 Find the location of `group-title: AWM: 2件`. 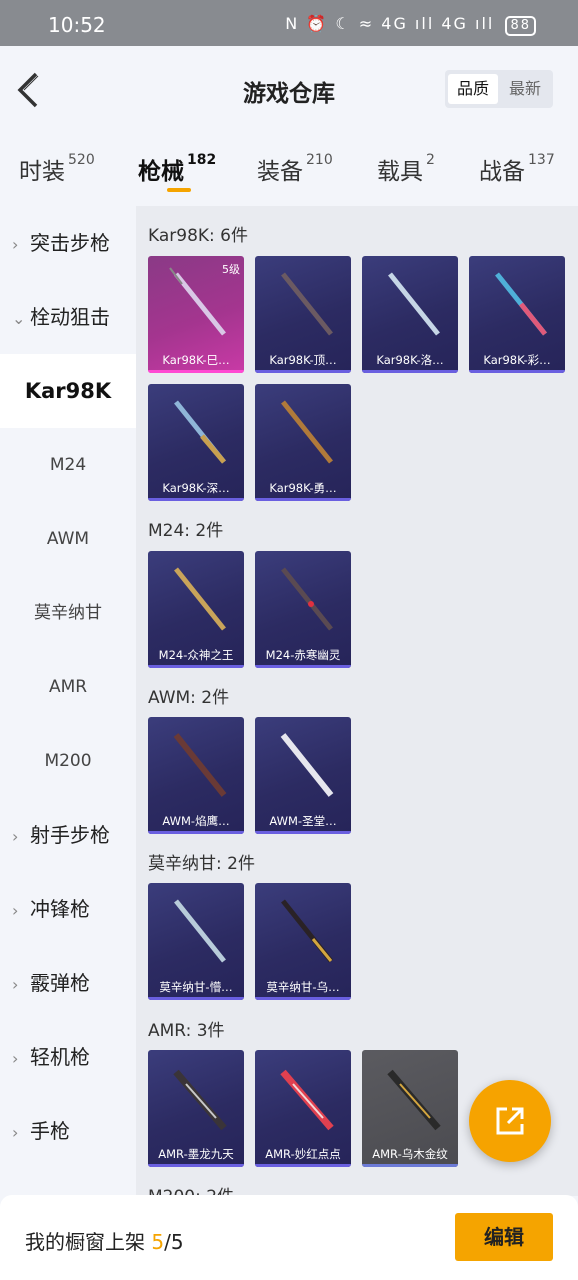

group-title: AWM: 2件 is located at coordinates (189, 698).